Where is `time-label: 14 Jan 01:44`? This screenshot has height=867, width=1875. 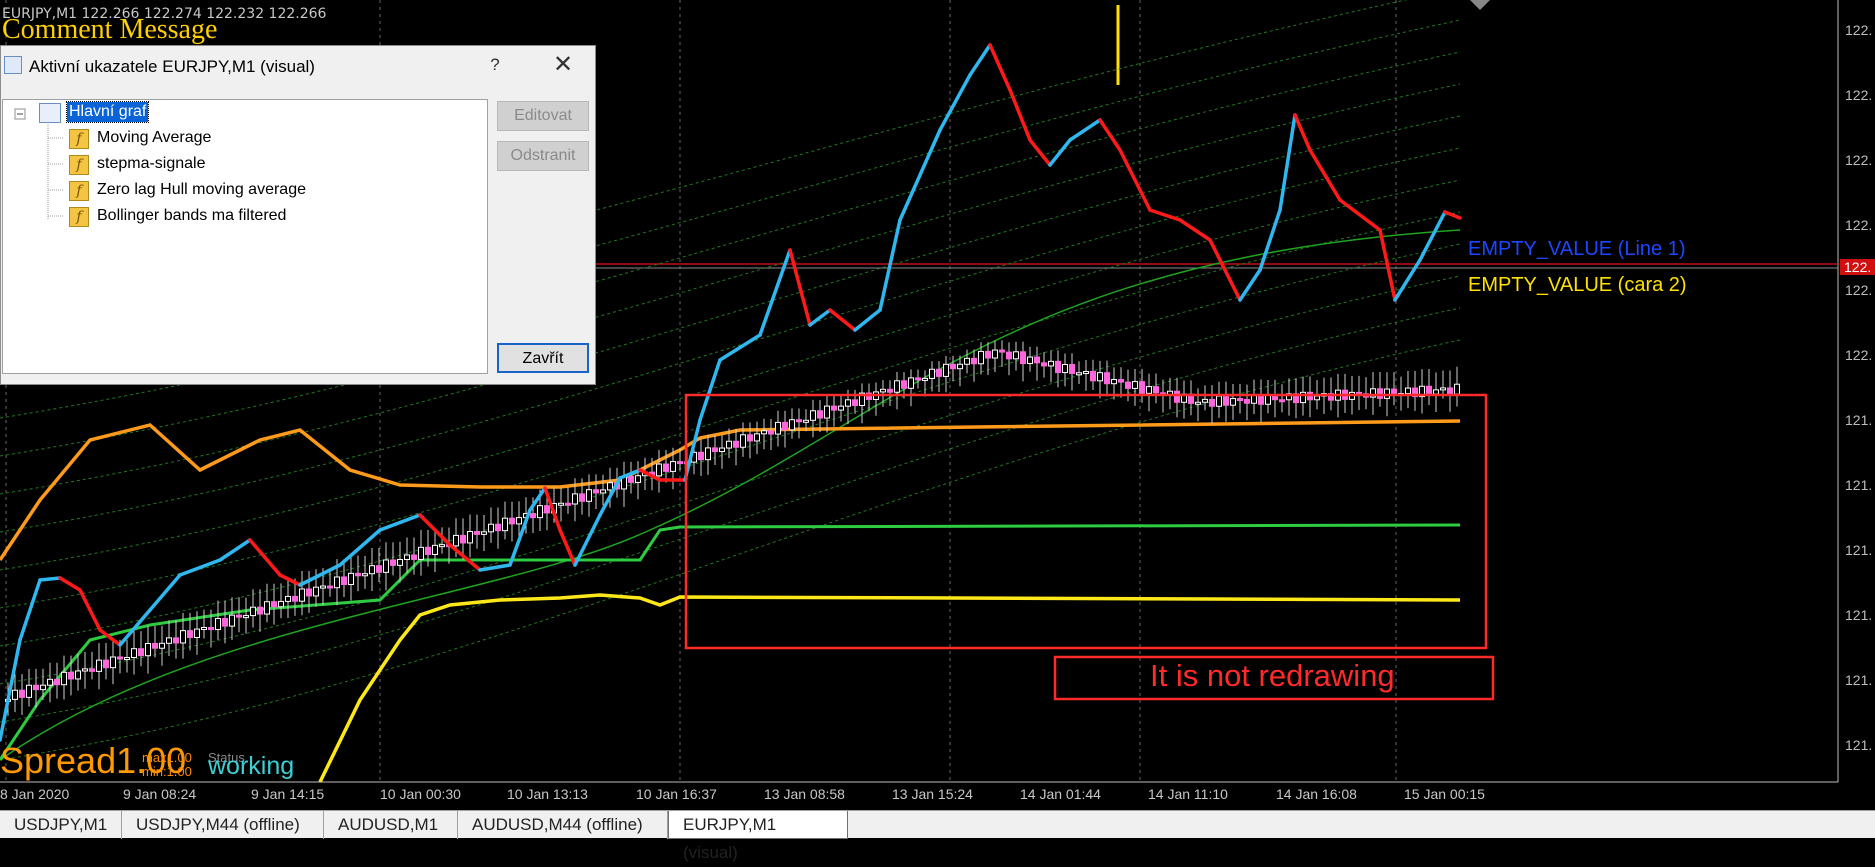 time-label: 14 Jan 01:44 is located at coordinates (1060, 794).